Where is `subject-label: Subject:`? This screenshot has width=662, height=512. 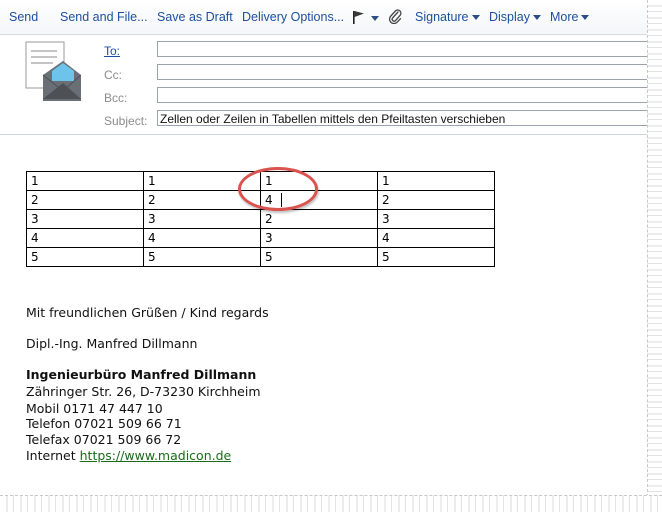
subject-label: Subject: is located at coordinates (126, 121).